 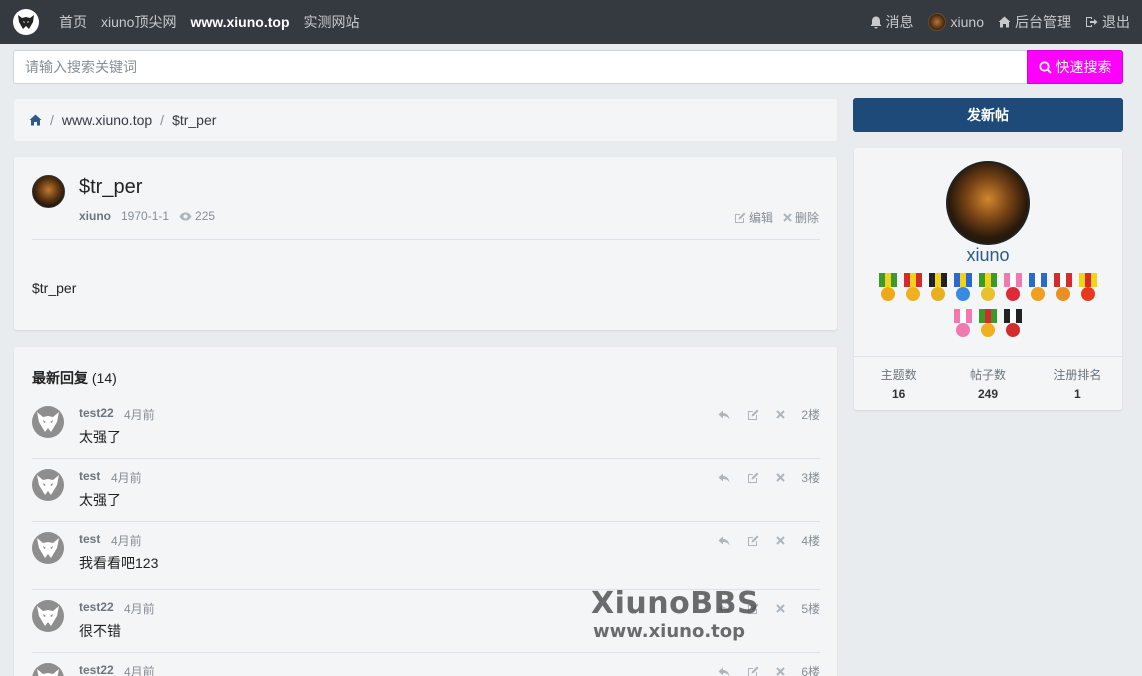 What do you see at coordinates (145, 216) in the screenshot?
I see `post-date: 1970-1-1` at bounding box center [145, 216].